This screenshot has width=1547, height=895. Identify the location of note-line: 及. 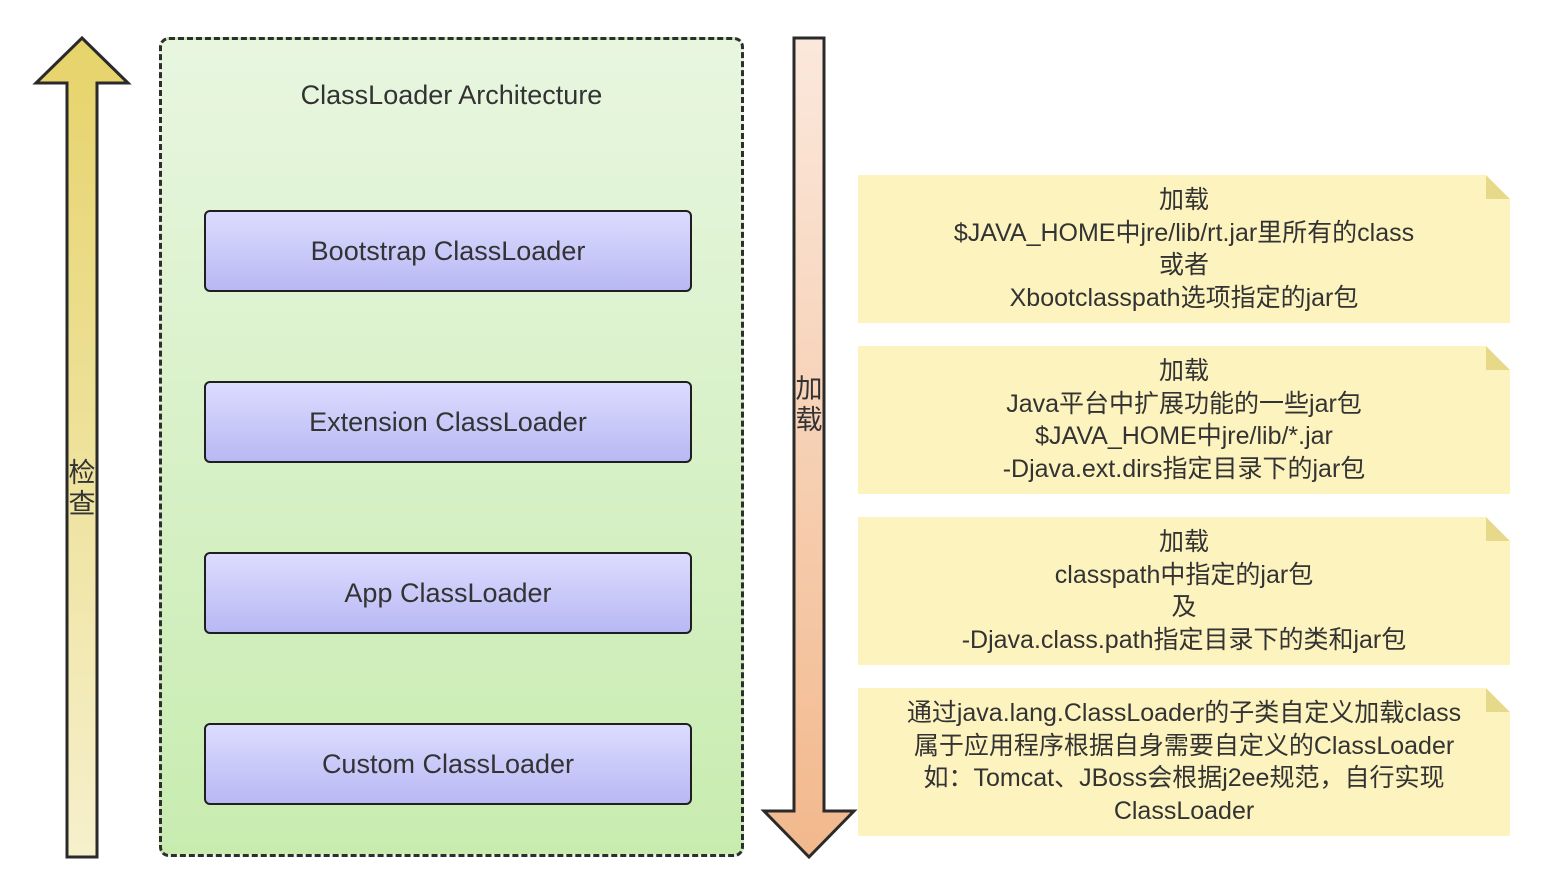
(1184, 607).